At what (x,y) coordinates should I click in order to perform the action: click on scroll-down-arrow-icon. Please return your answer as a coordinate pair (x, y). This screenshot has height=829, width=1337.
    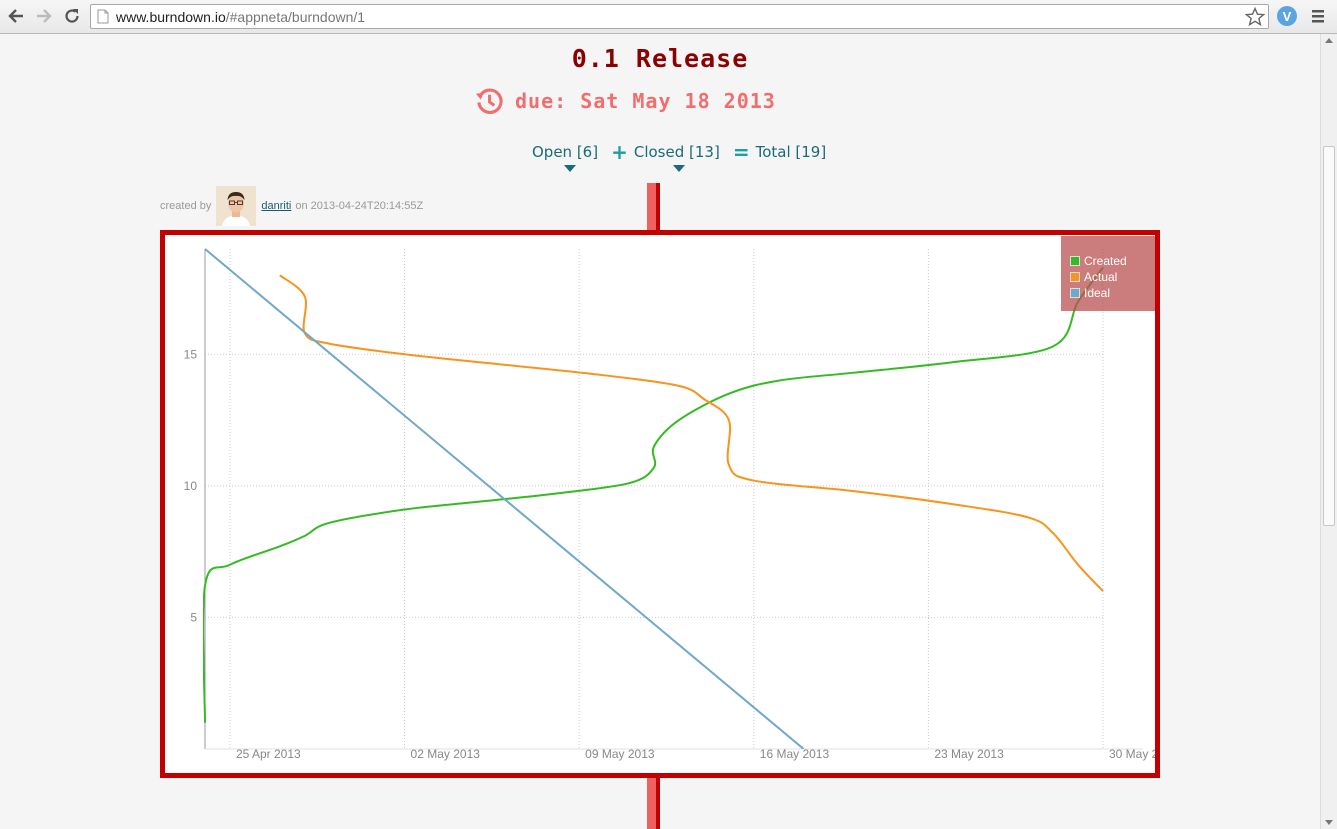
    Looking at the image, I should click on (1329, 822).